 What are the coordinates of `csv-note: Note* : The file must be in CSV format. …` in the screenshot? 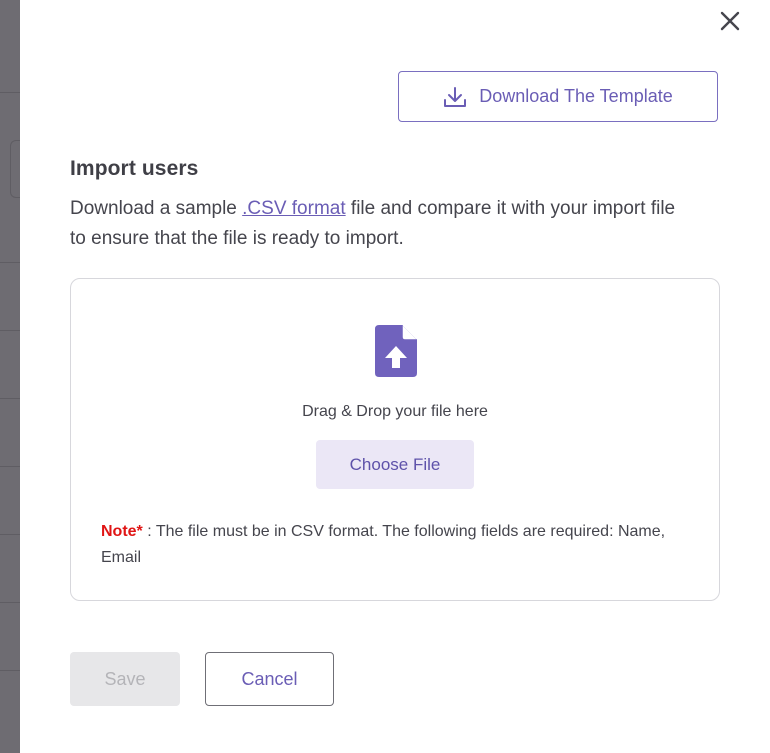 It's located at (396, 545).